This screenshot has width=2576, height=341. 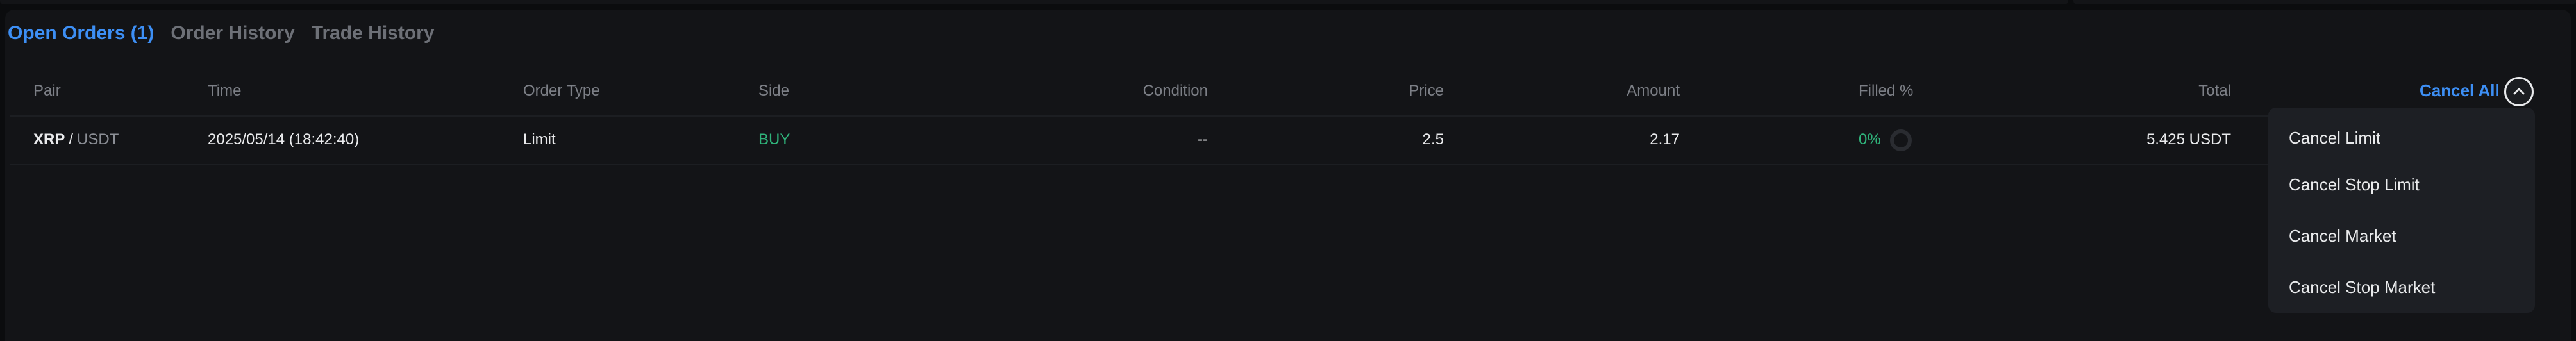 What do you see at coordinates (2401, 184) in the screenshot?
I see `menu-item-cancel-stop-limit: Cancel Stop Limit` at bounding box center [2401, 184].